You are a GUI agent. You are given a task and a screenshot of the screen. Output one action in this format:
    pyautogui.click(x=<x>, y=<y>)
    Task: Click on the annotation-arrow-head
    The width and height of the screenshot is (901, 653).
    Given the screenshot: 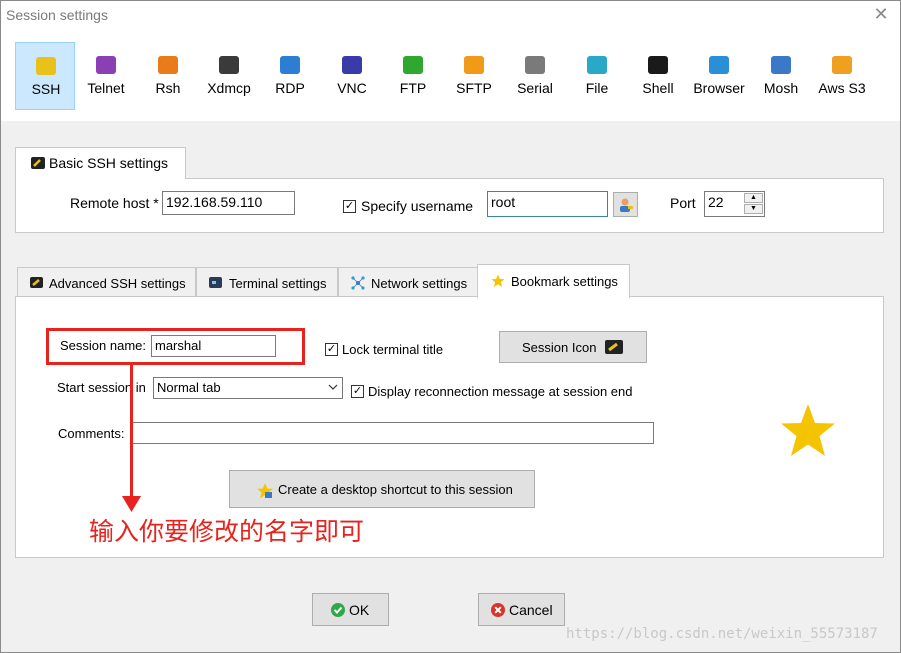 What is the action you would take?
    pyautogui.click(x=131, y=504)
    